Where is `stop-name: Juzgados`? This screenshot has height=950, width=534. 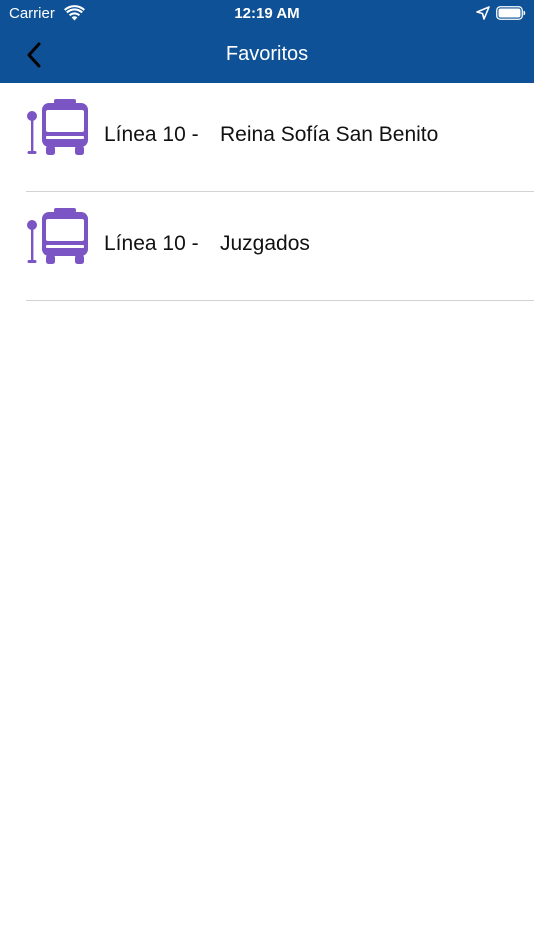
stop-name: Juzgados is located at coordinates (265, 243).